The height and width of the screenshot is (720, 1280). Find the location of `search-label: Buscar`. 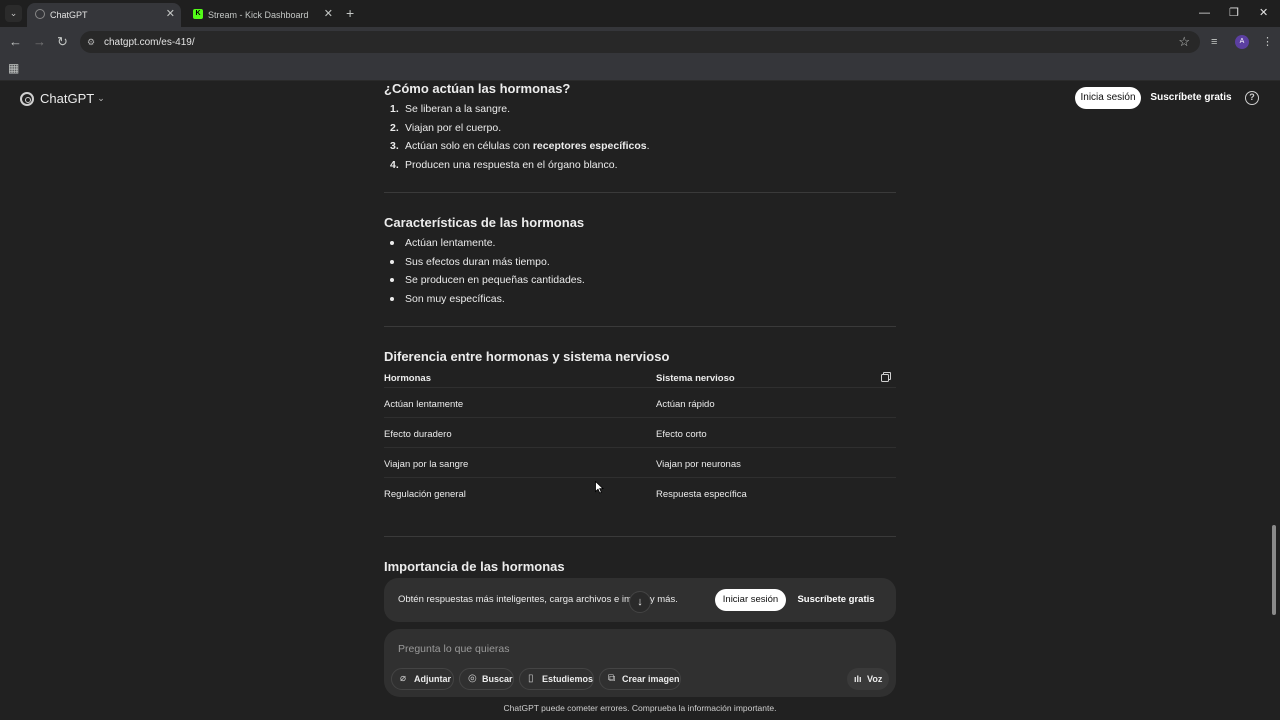

search-label: Buscar is located at coordinates (497, 679).